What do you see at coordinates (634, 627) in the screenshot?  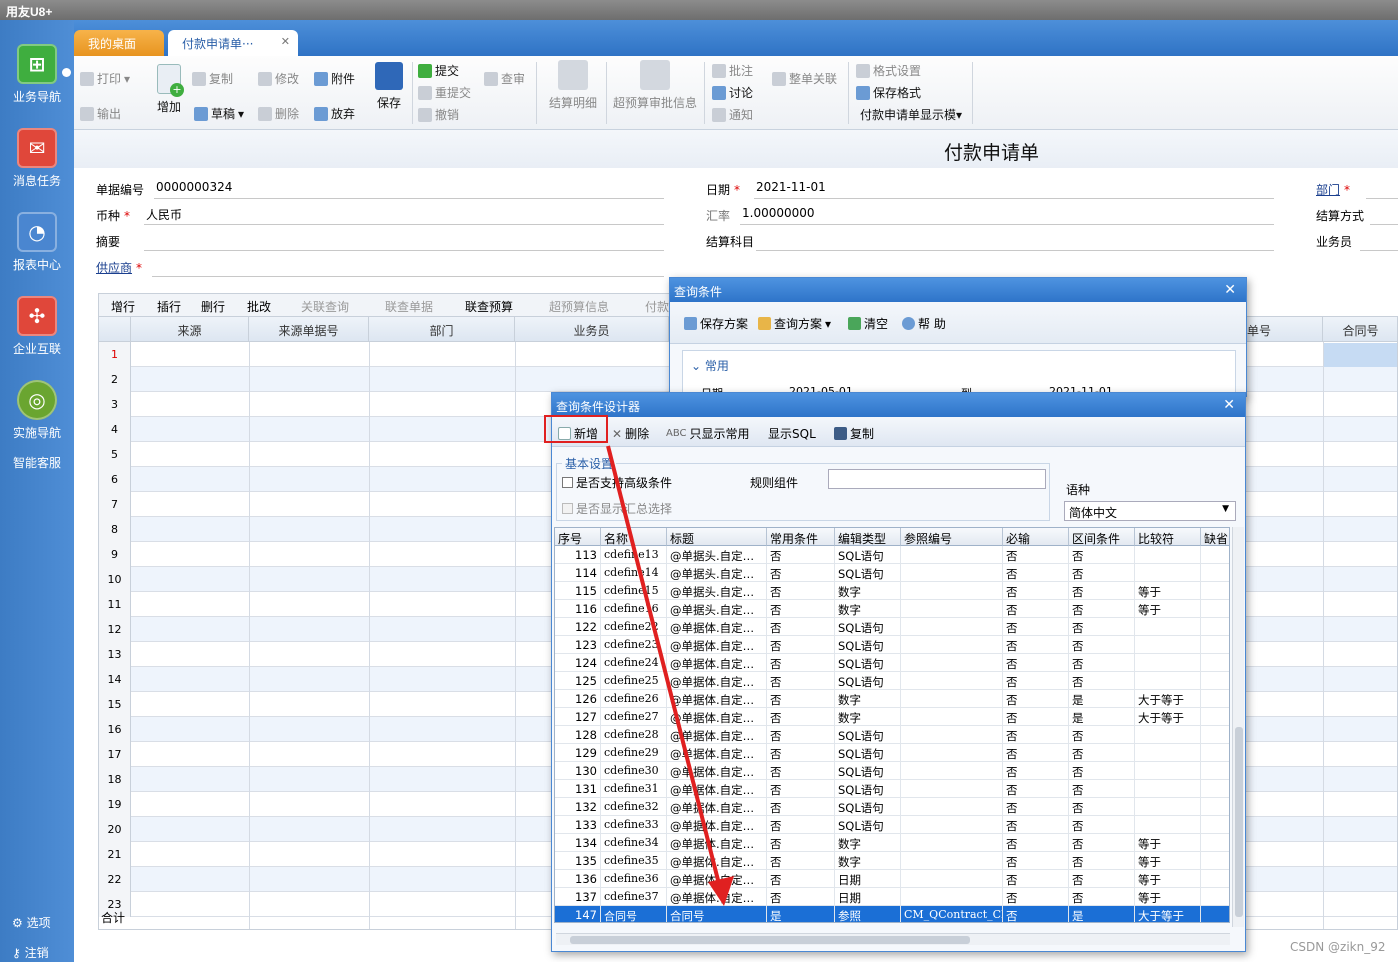 I see `table-cell: cdefine22` at bounding box center [634, 627].